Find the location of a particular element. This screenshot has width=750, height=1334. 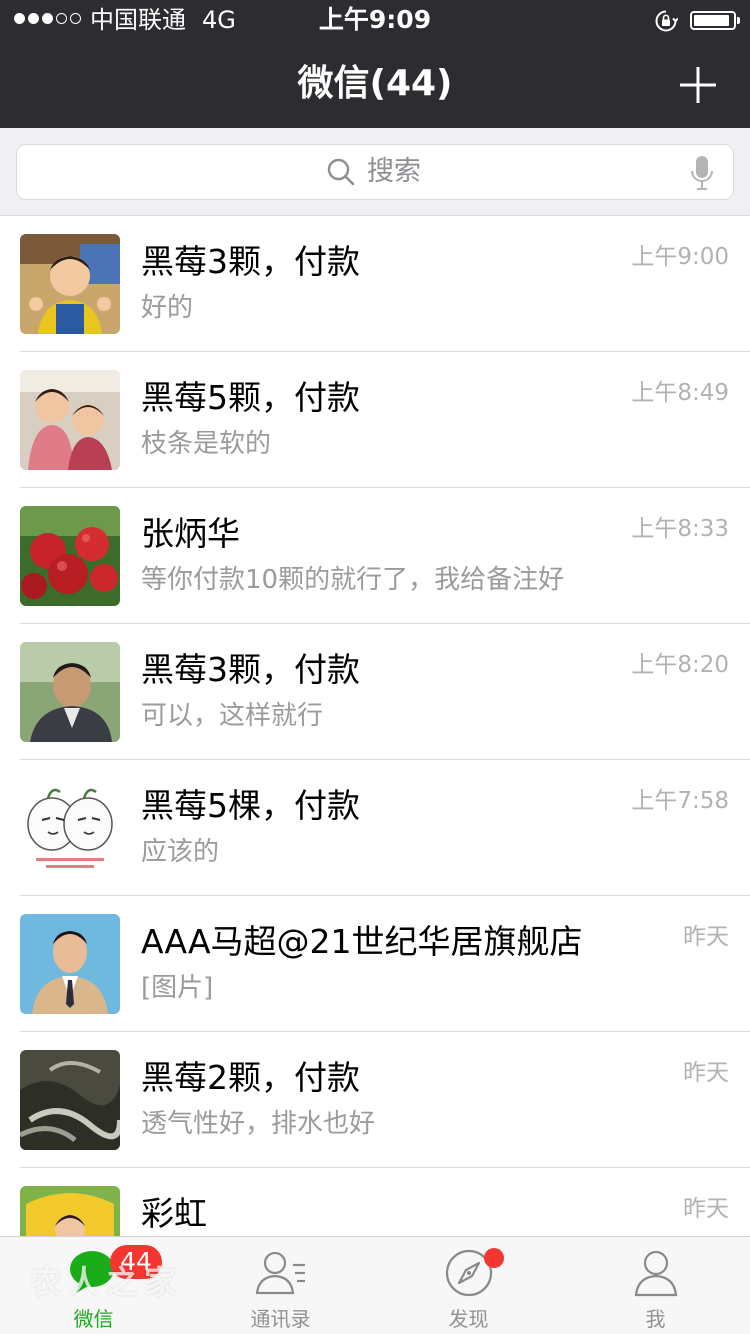

chat-preview: 好的 is located at coordinates (167, 308).